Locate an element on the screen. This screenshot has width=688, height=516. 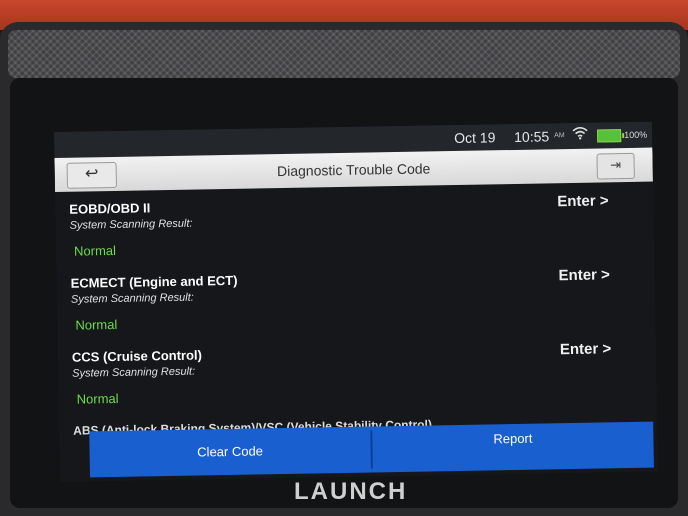
wifi-icon is located at coordinates (580, 135).